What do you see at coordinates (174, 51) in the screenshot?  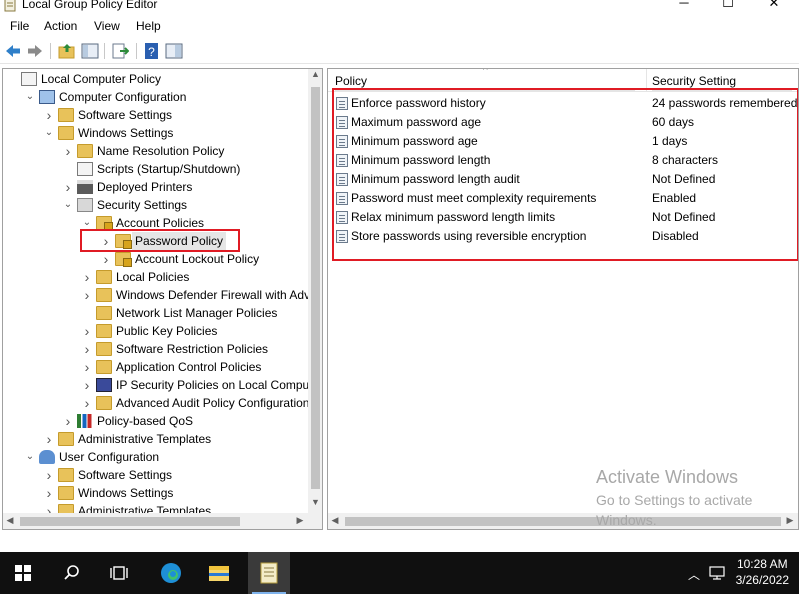 I see `properties-pane-icon` at bounding box center [174, 51].